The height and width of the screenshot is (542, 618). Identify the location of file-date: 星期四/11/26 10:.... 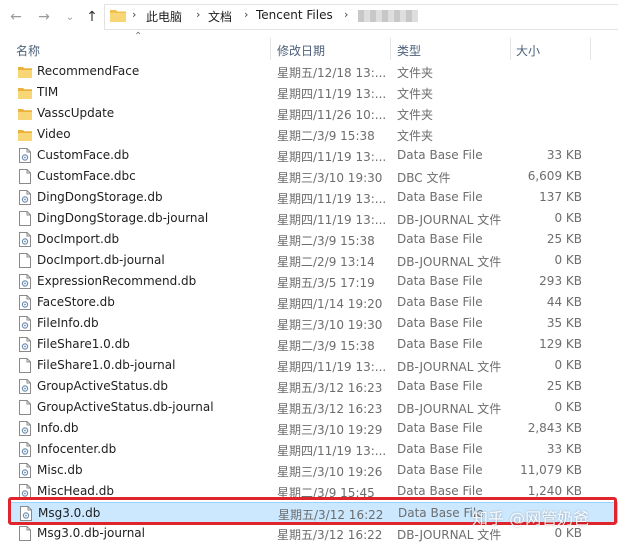
(332, 115).